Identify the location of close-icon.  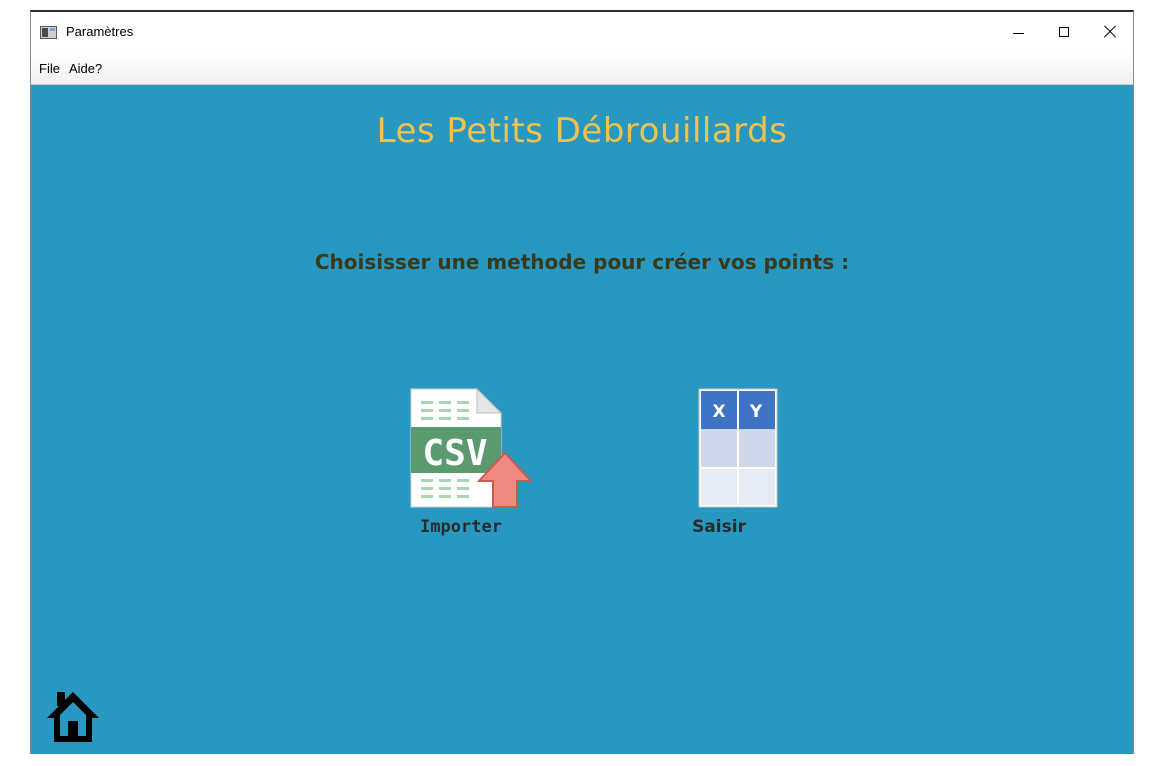
(1110, 32).